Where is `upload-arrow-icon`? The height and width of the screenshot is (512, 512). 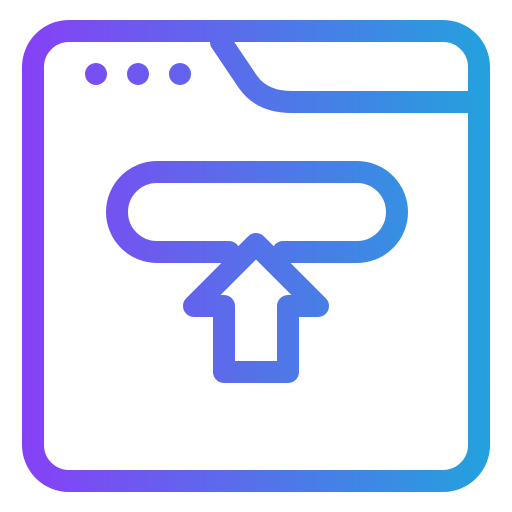
upload-arrow-icon is located at coordinates (256, 308).